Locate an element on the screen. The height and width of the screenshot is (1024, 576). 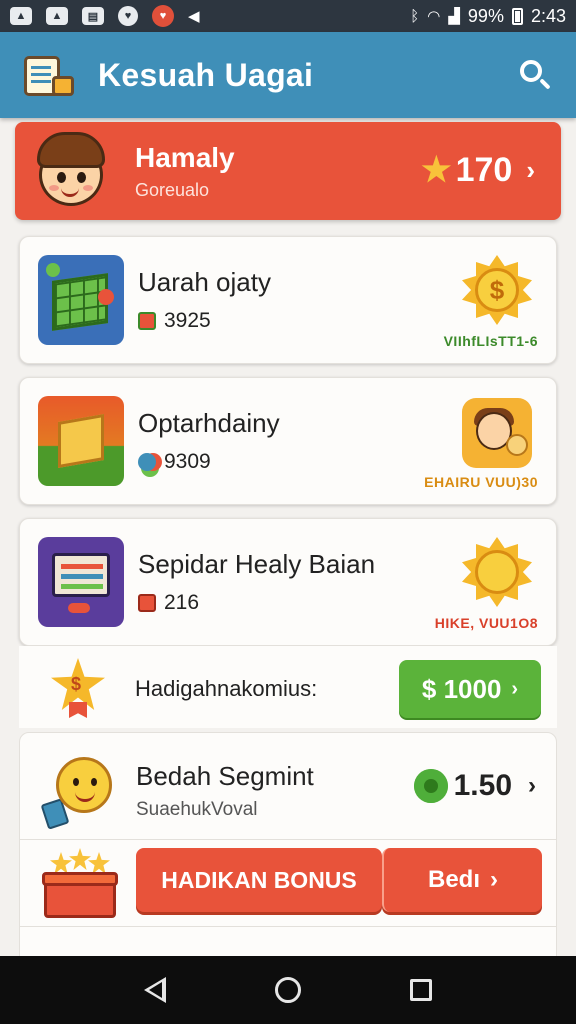
mascot-icon is located at coordinates (81, 790).